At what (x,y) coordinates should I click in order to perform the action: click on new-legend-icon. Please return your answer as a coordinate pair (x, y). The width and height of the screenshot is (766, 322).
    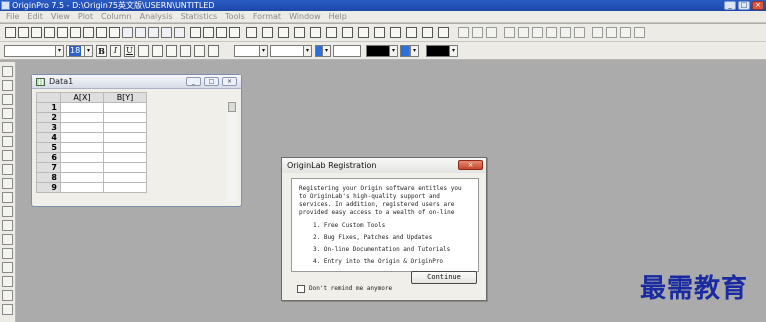
    Looking at the image, I should click on (395, 32).